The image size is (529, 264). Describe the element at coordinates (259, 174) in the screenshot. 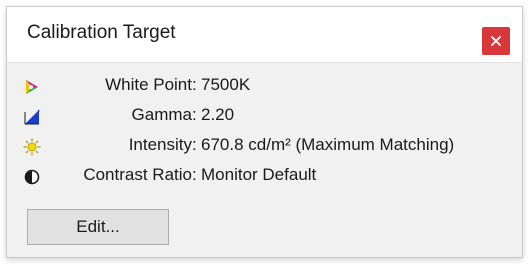

I see `contrast-ratio-value: Monitor Default` at that location.